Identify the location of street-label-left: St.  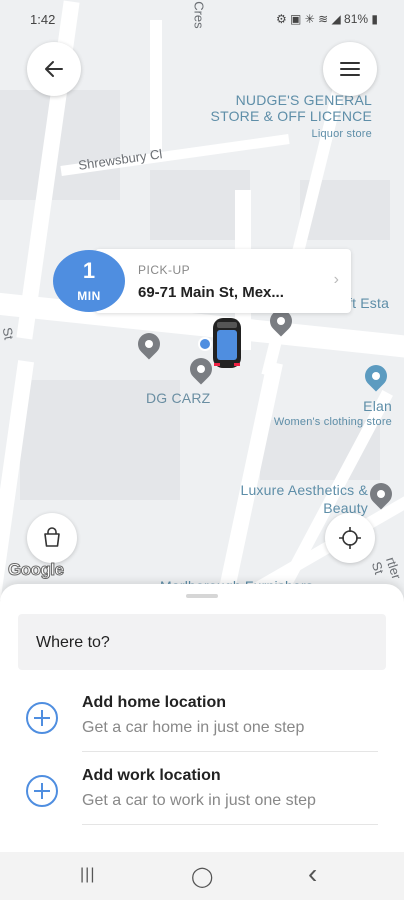
(8, 333).